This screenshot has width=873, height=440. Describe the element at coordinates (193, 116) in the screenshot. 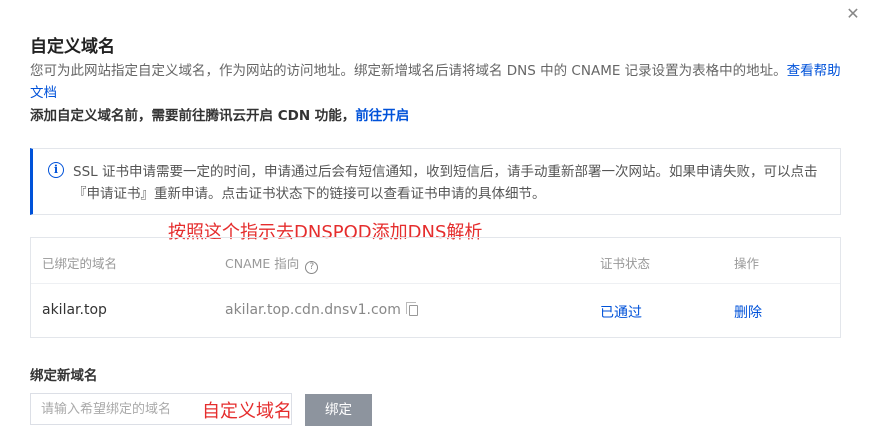

I see `requirement-text: 添加自定义域名前，需要前往腾讯云开启 CDN 功能，` at that location.